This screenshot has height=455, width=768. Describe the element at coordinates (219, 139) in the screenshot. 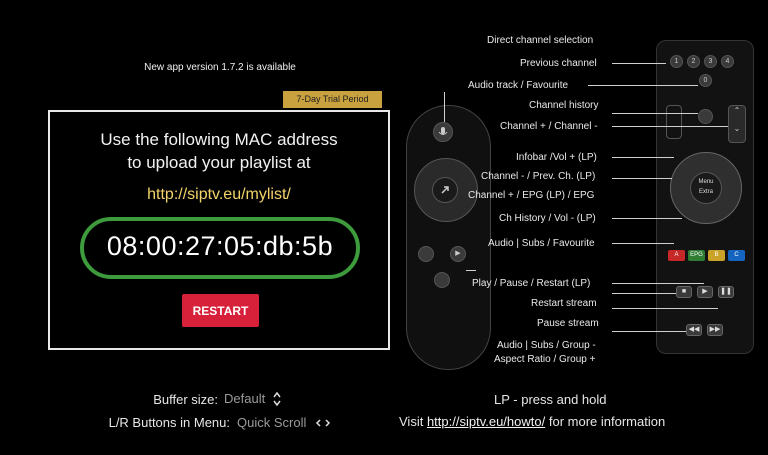

I see `instruction-line-1: Use the following MAC address` at that location.